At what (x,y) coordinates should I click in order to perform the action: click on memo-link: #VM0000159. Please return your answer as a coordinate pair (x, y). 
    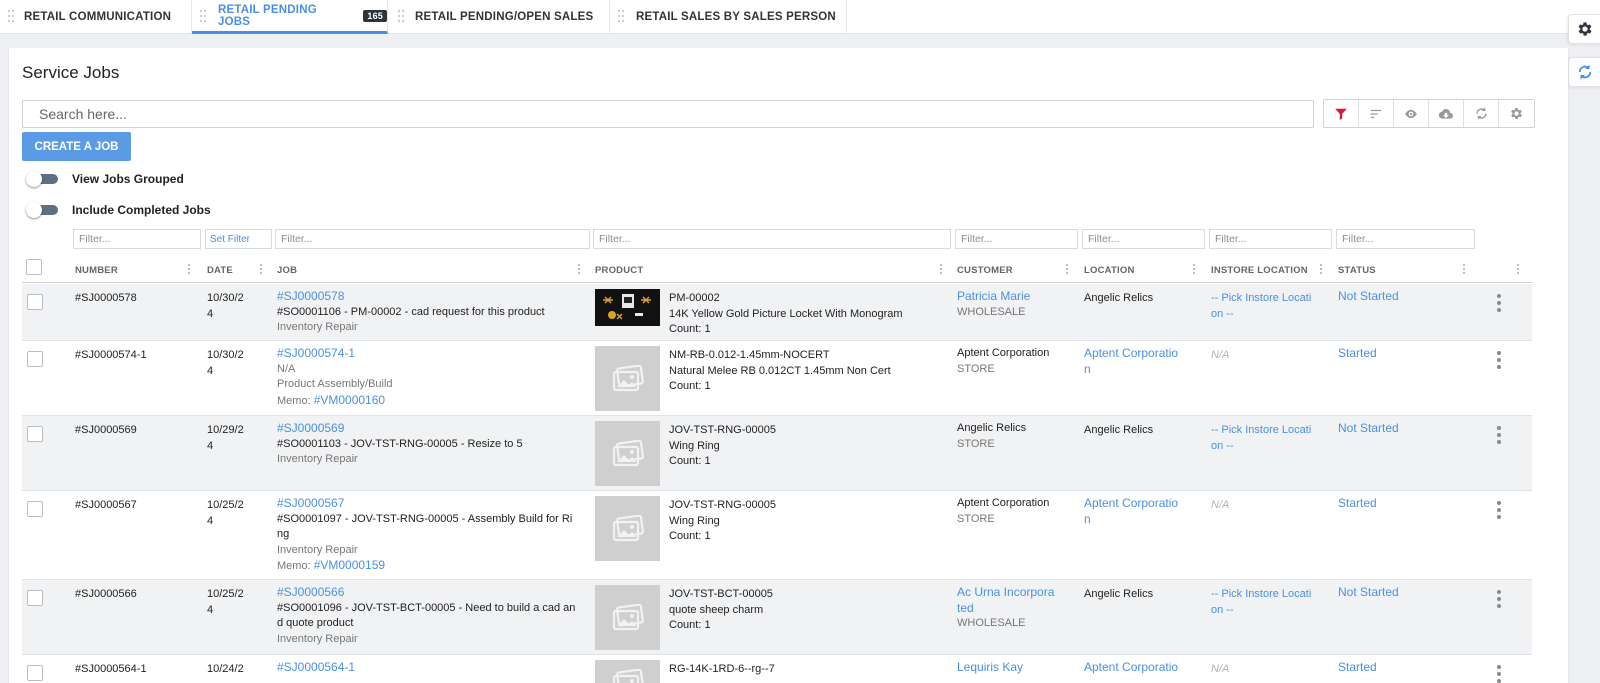
    Looking at the image, I should click on (349, 565).